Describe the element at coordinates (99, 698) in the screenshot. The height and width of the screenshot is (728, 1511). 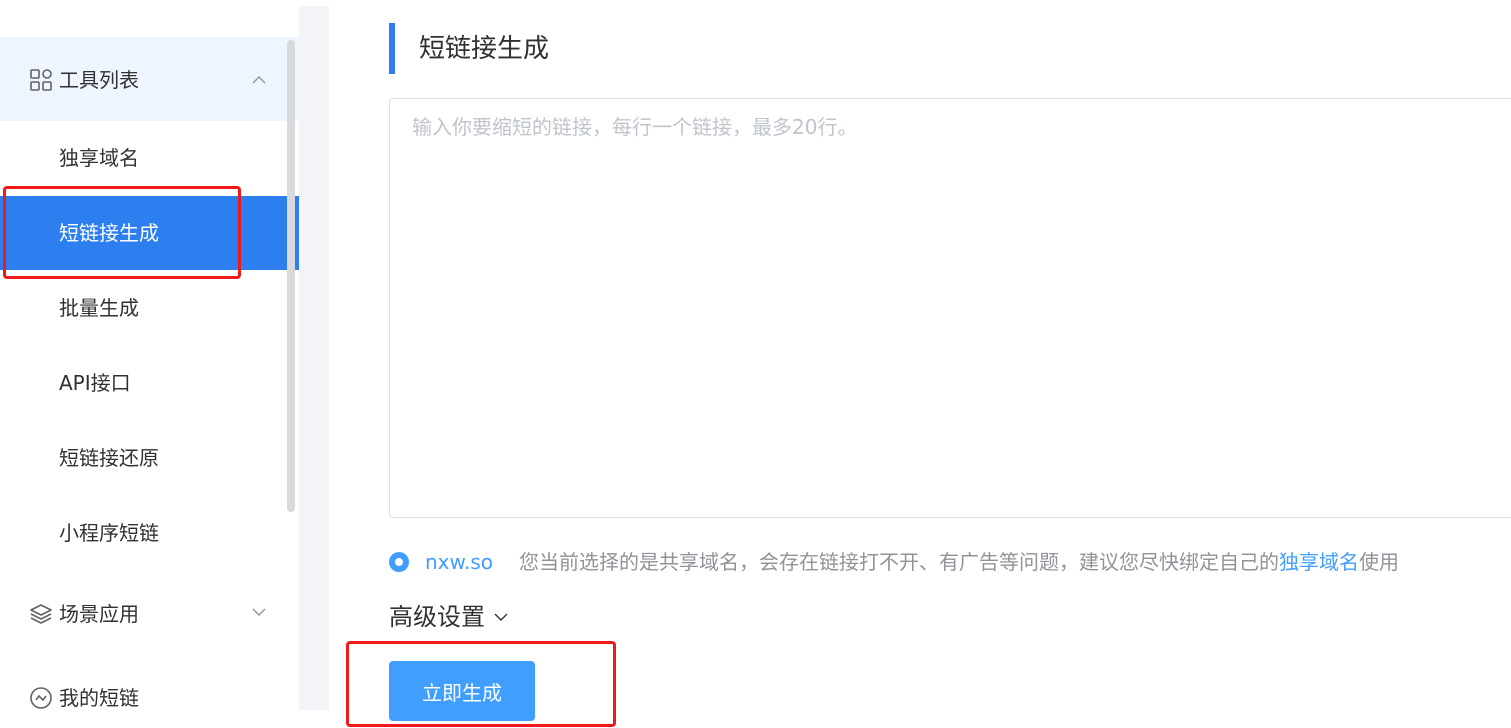
I see `menu-group-my-links-label: 我的短链` at that location.